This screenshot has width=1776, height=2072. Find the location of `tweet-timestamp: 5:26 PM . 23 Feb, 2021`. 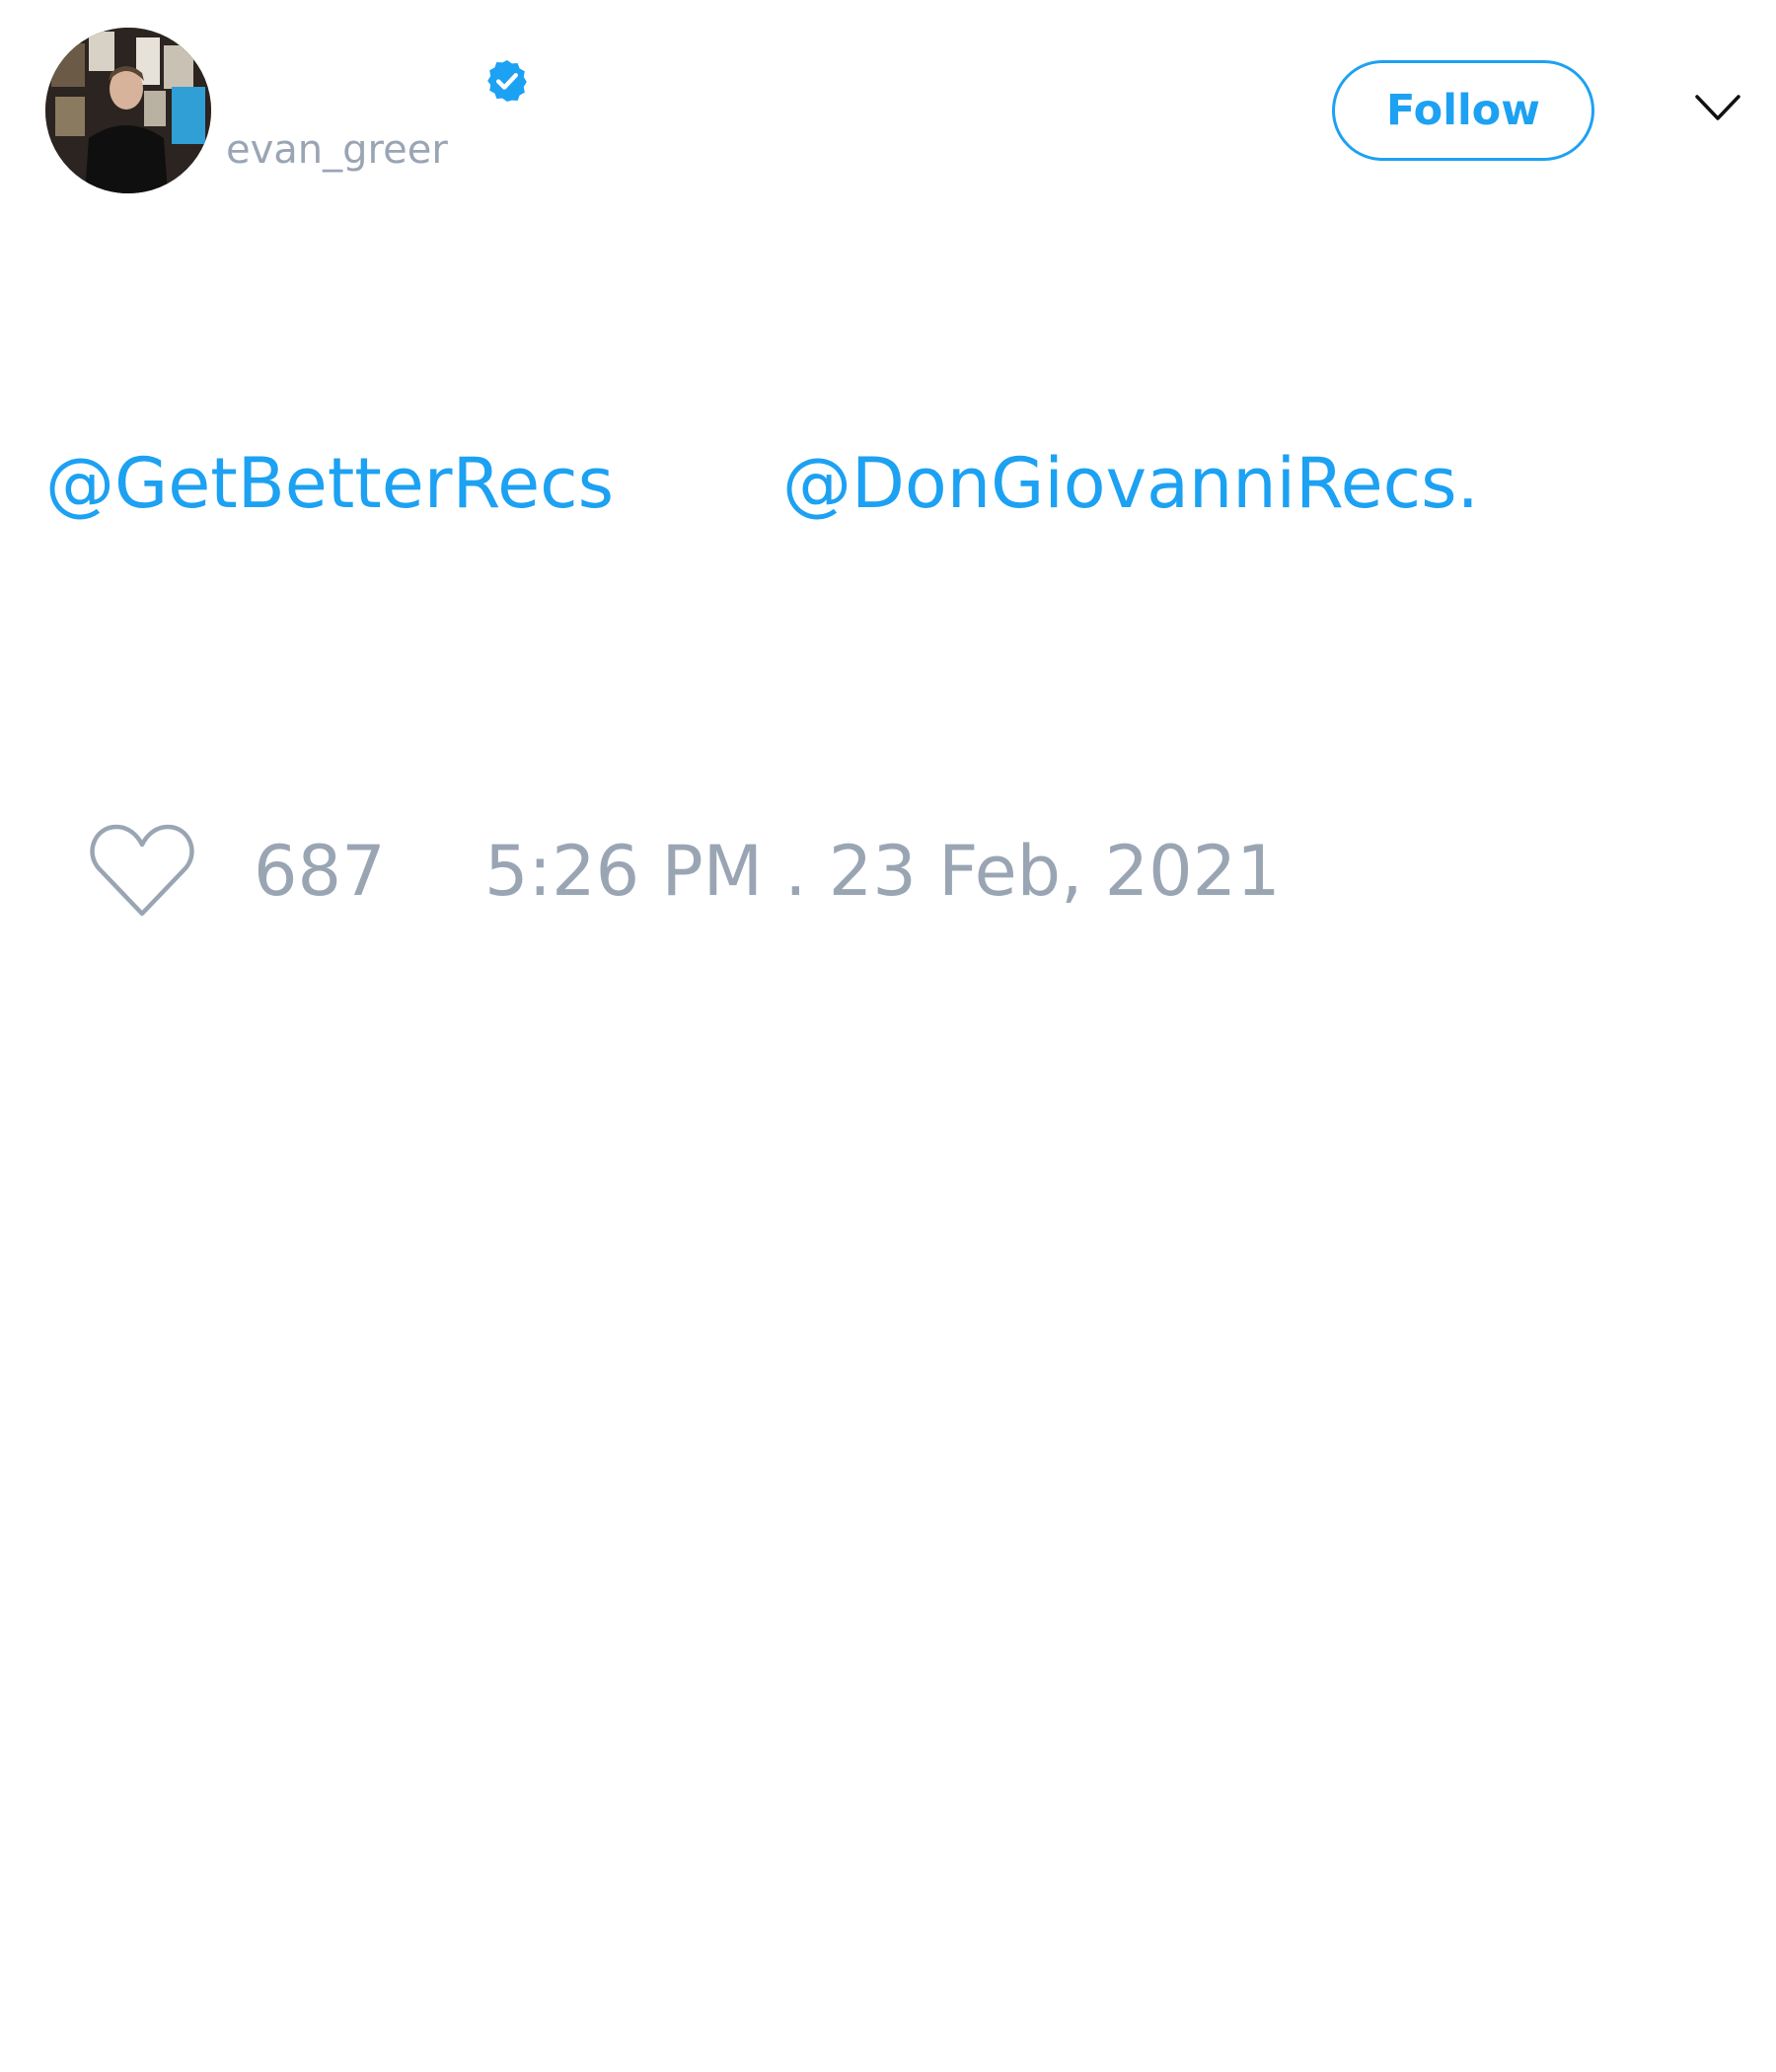

tweet-timestamp: 5:26 PM . 23 Feb, 2021 is located at coordinates (883, 872).